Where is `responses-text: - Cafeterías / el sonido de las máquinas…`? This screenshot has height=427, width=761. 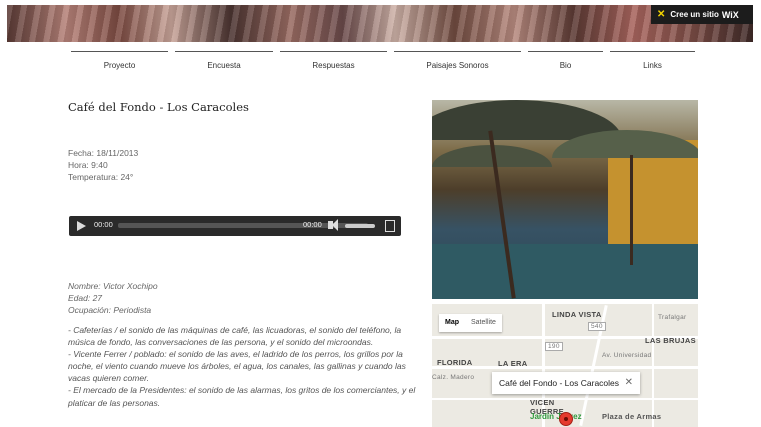 responses-text: - Cafeterías / el sonido de las máquinas… is located at coordinates (248, 366).